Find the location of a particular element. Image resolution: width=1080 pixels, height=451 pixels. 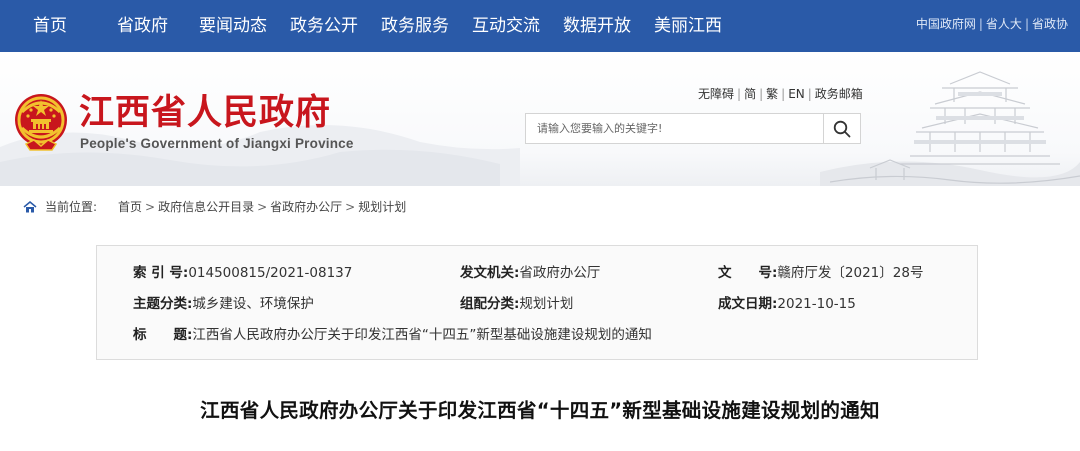

site-title: 江西省人民政府 is located at coordinates (205, 113).